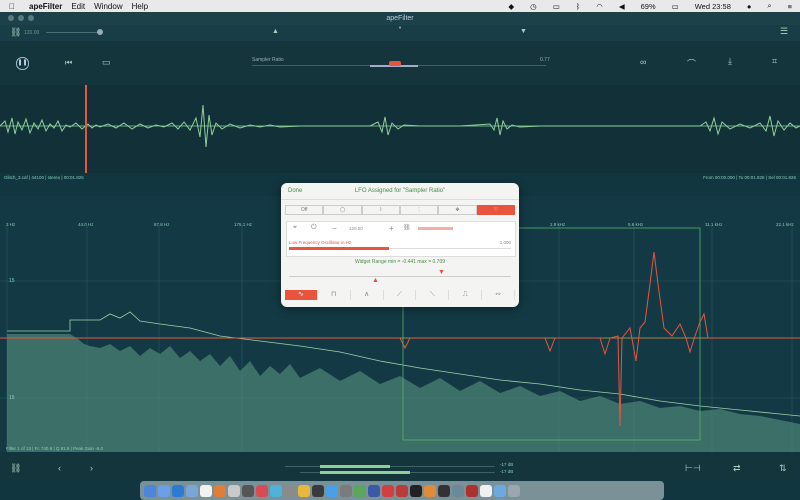 This screenshot has width=800, height=500. What do you see at coordinates (693, 468) in the screenshot?
I see `expand-width-icon: ⊢⊣` at bounding box center [693, 468].